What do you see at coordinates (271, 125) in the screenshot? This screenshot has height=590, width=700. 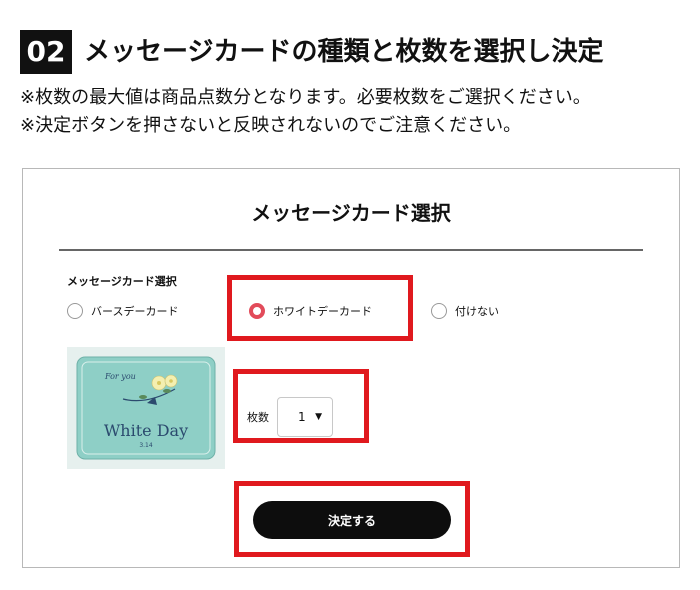 I see `note-press-confirm: ※決定ボタンを押さないと反映されないのでご注意ください。` at bounding box center [271, 125].